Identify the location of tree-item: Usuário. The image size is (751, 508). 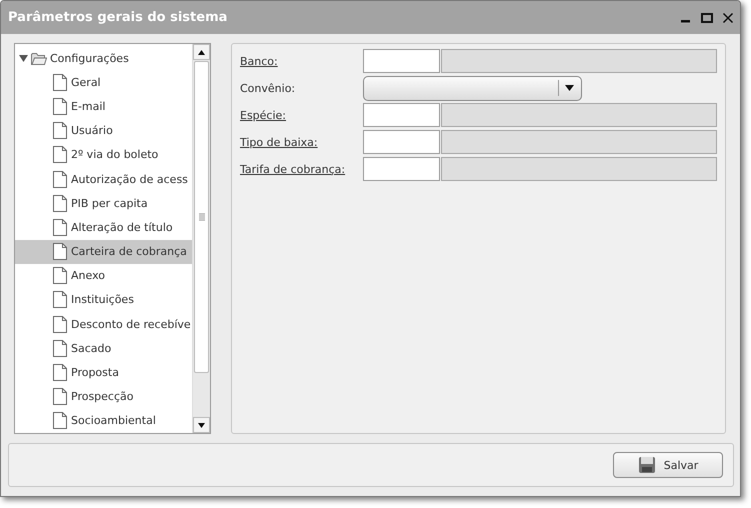
(103, 130).